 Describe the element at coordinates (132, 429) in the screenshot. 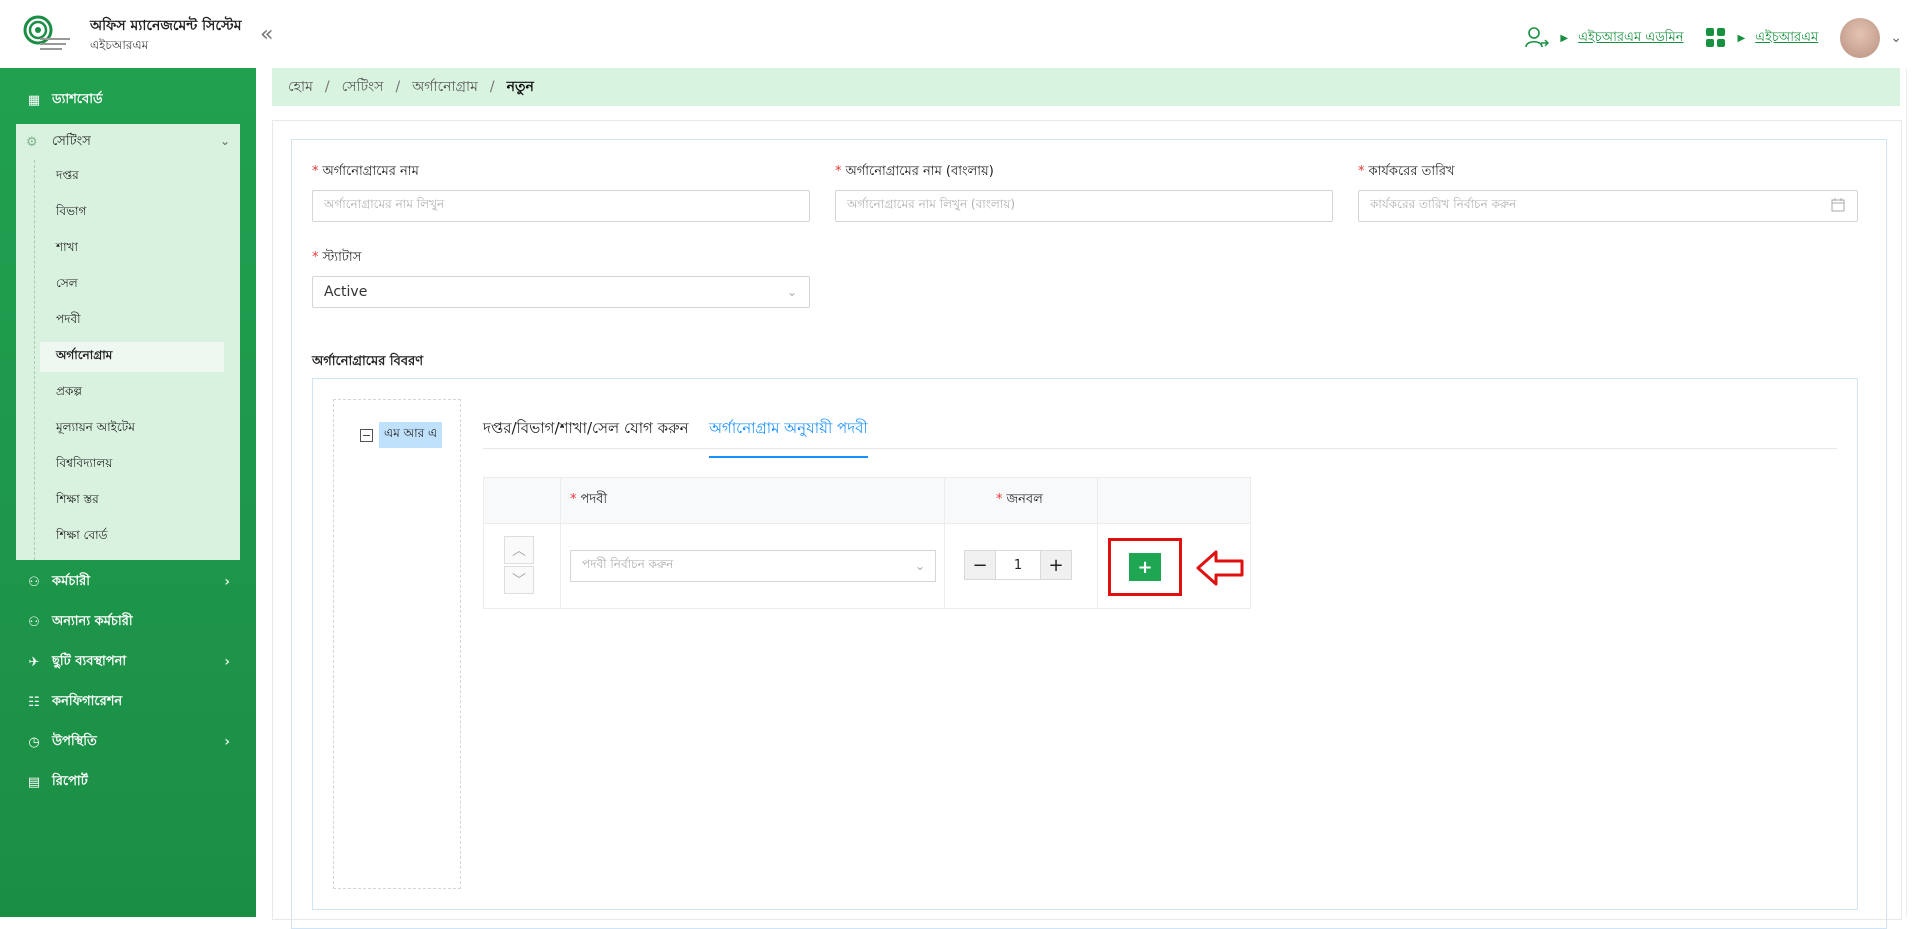

I see `settings-item-evaluation: মূল্যায়ন আইটেম` at that location.